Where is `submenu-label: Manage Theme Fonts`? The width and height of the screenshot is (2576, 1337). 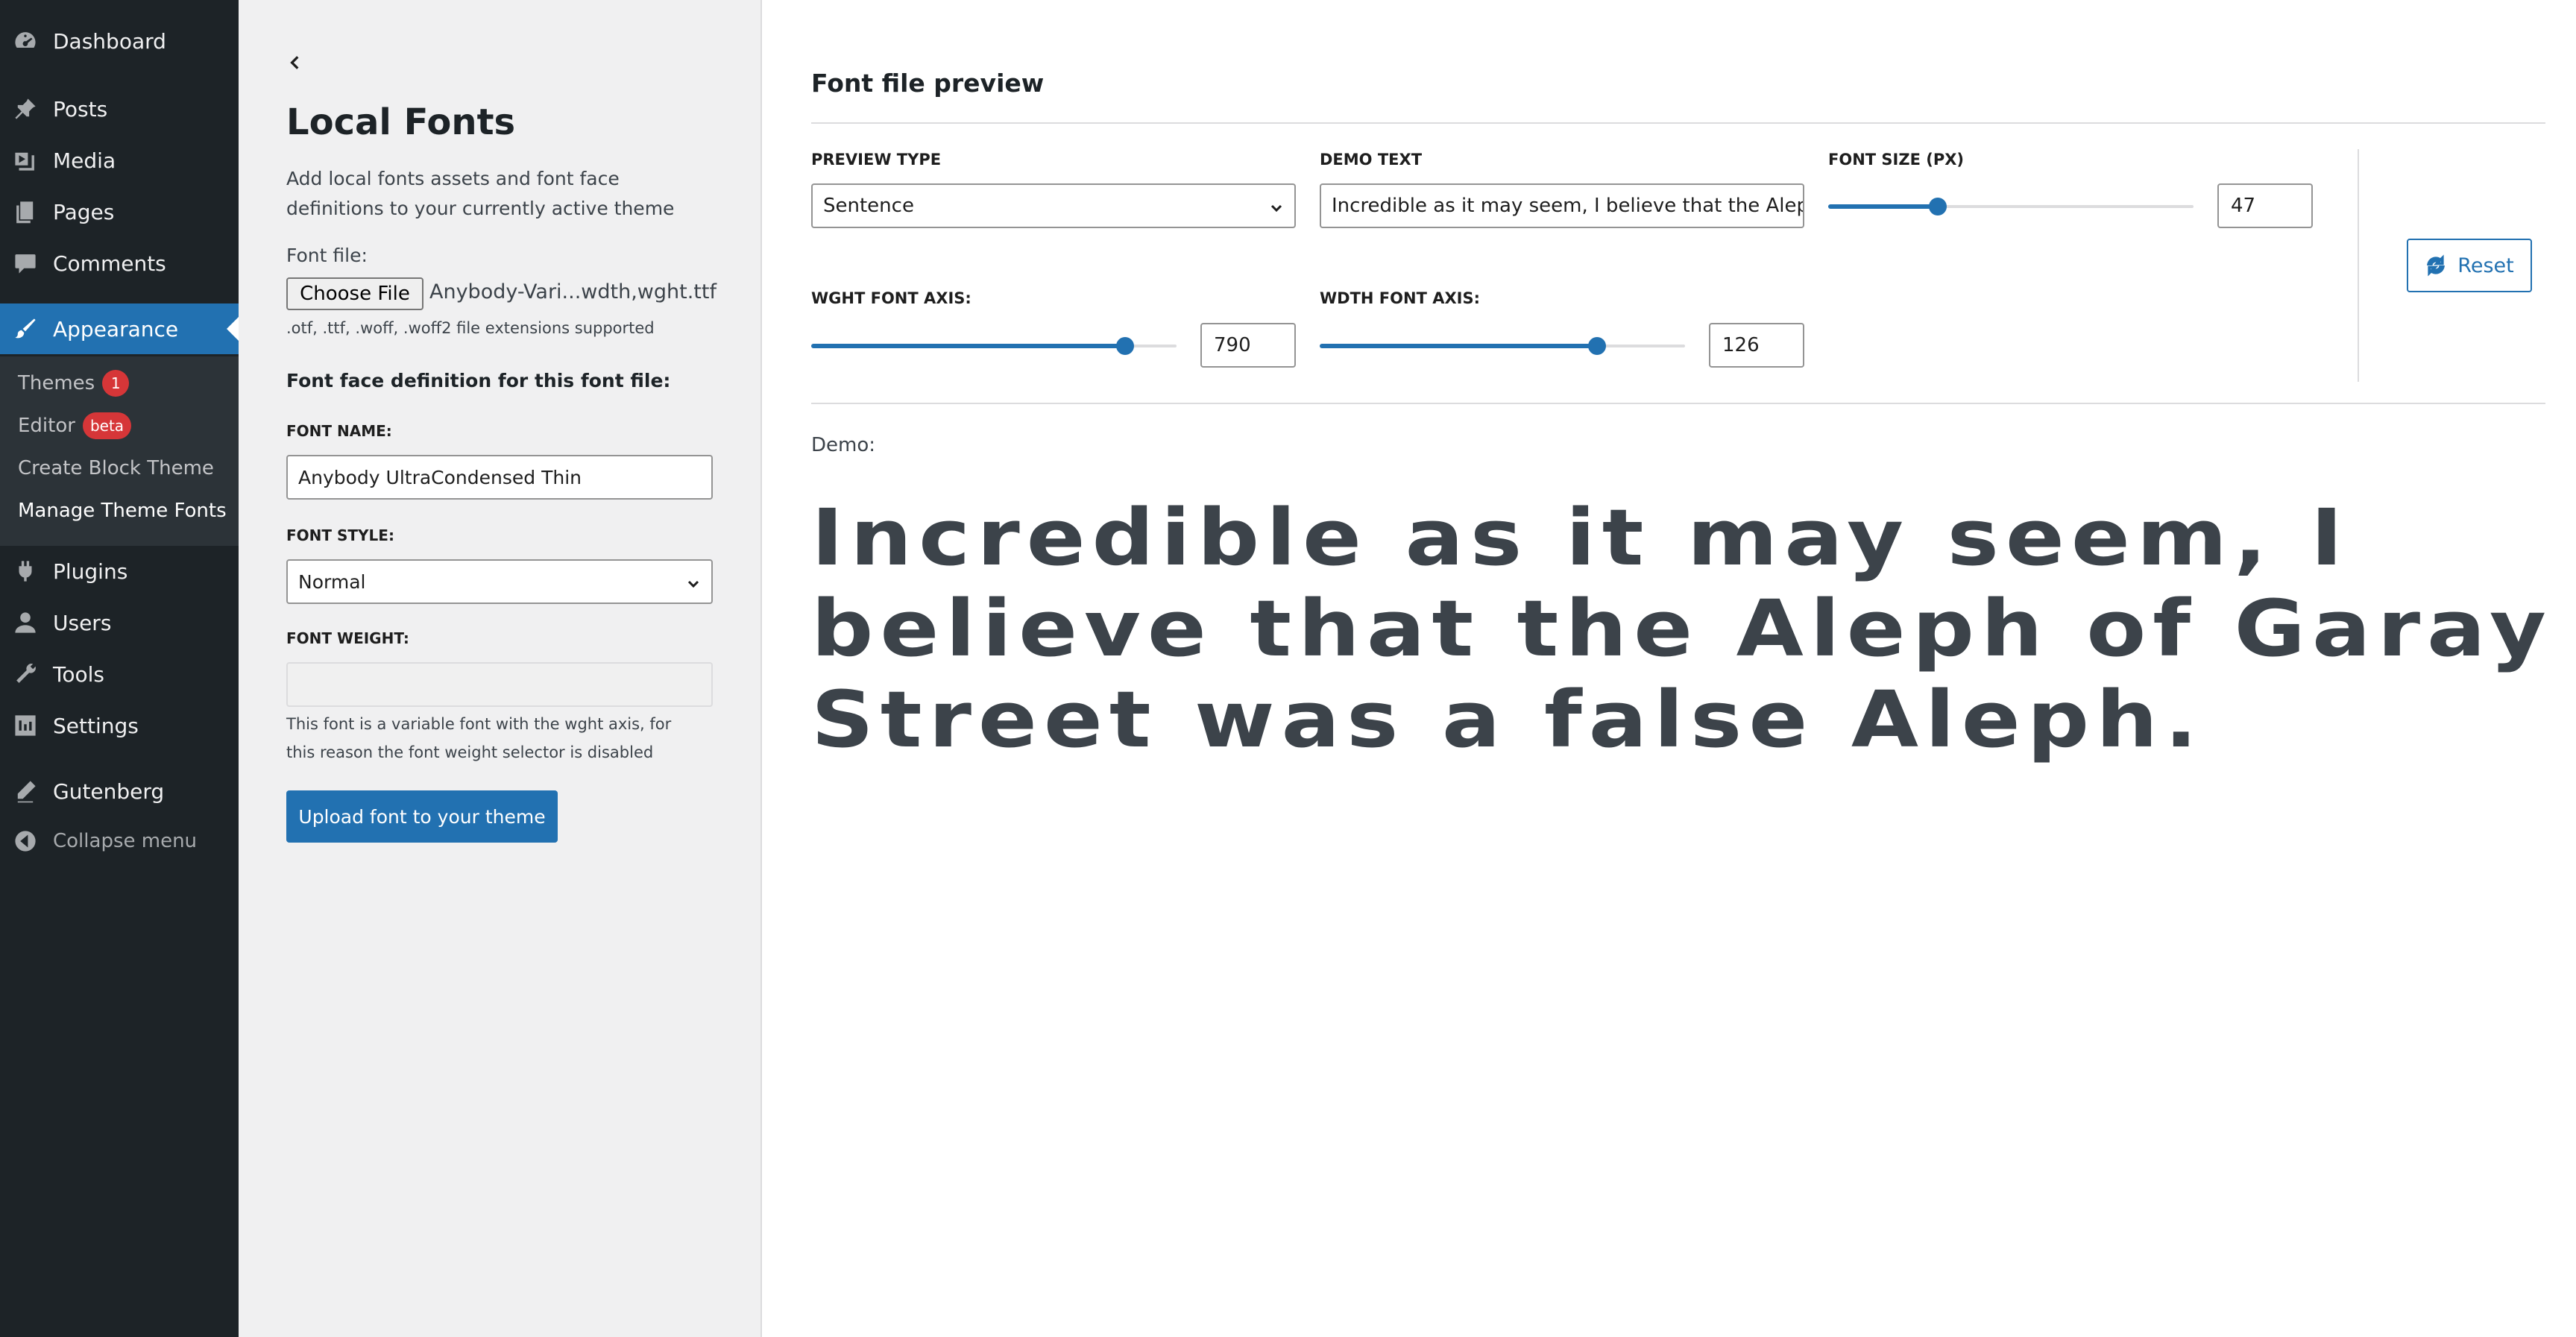 submenu-label: Manage Theme Fonts is located at coordinates (122, 511).